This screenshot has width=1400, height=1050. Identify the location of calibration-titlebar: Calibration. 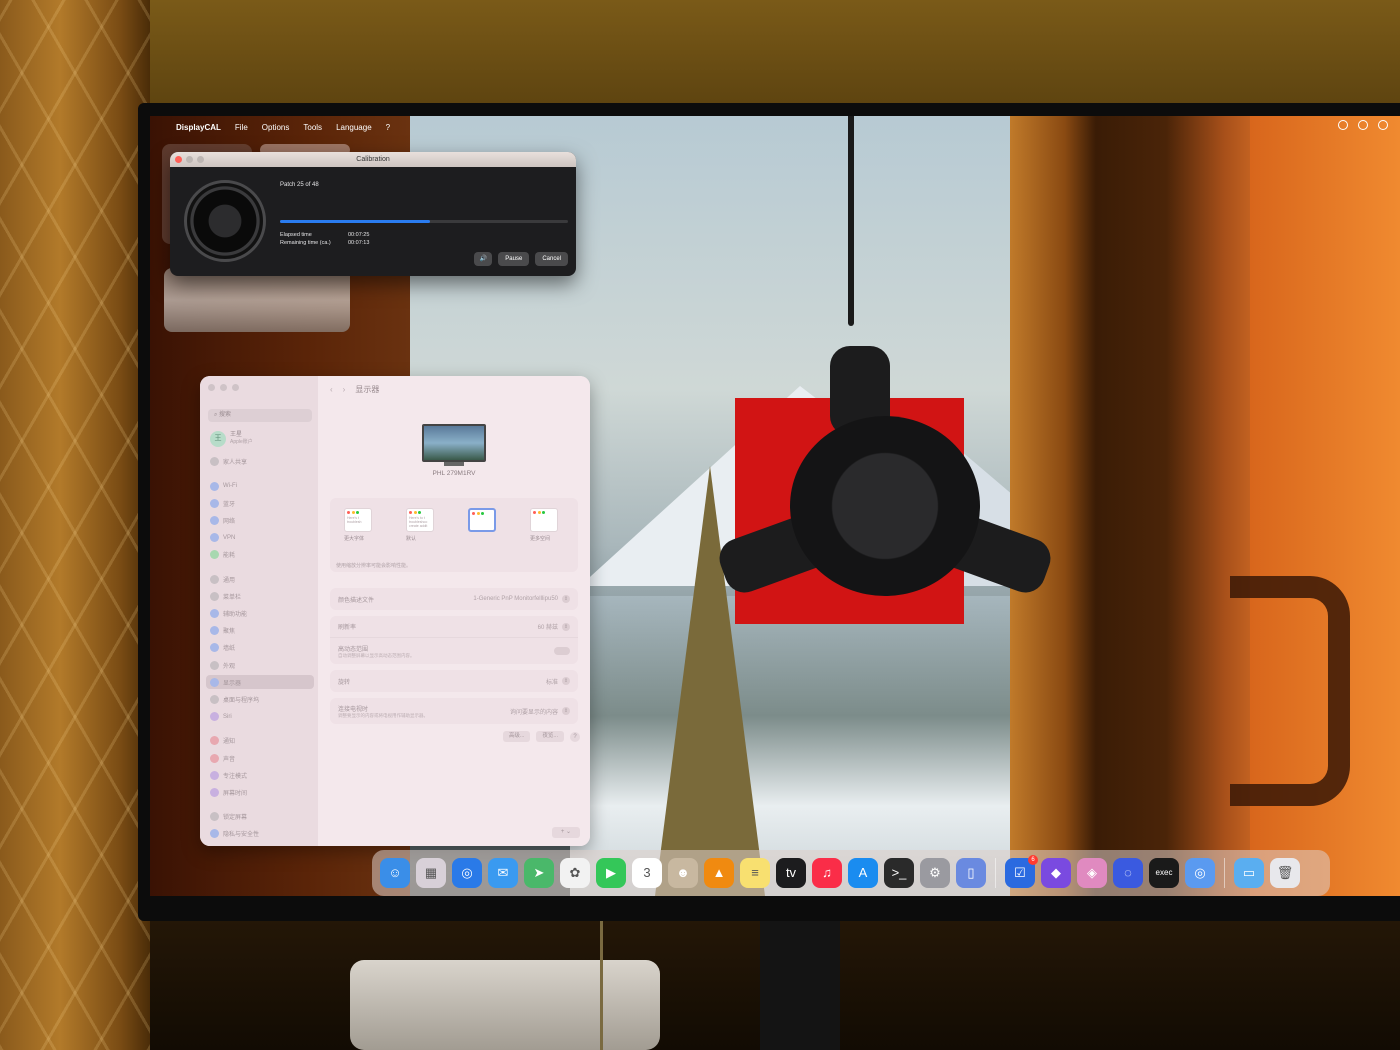
(373, 159).